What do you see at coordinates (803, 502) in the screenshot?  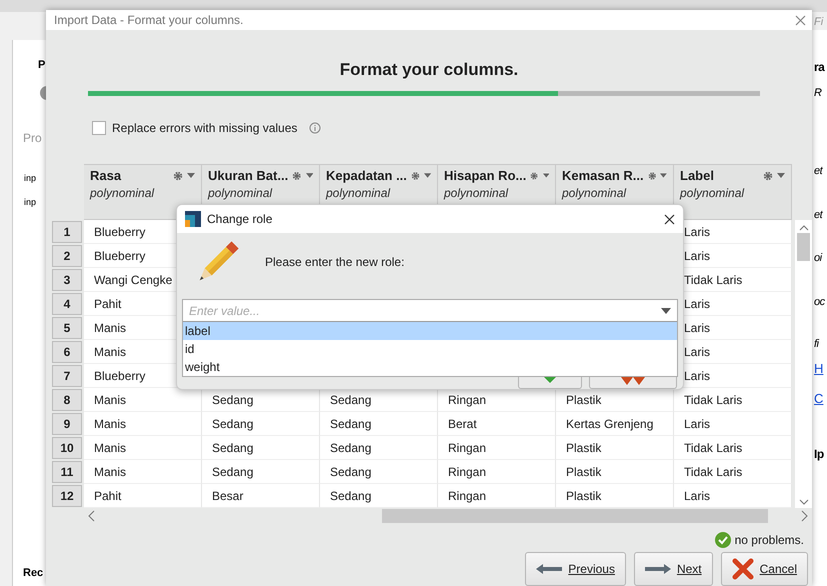 I see `down-chevron-icon` at bounding box center [803, 502].